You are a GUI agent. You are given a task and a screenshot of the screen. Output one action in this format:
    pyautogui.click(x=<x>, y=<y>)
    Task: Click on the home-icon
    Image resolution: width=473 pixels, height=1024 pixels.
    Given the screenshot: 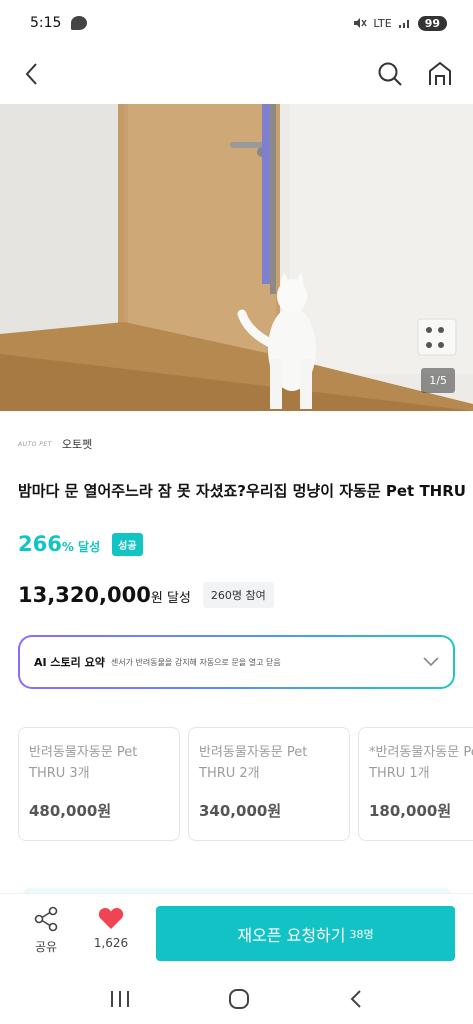 What is the action you would take?
    pyautogui.click(x=440, y=73)
    